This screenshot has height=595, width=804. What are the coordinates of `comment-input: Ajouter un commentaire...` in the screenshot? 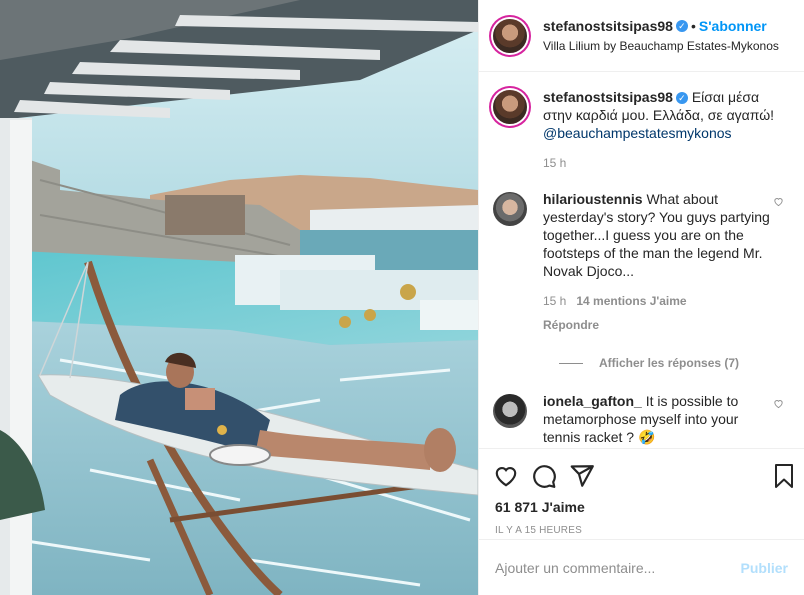 It's located at (618, 568).